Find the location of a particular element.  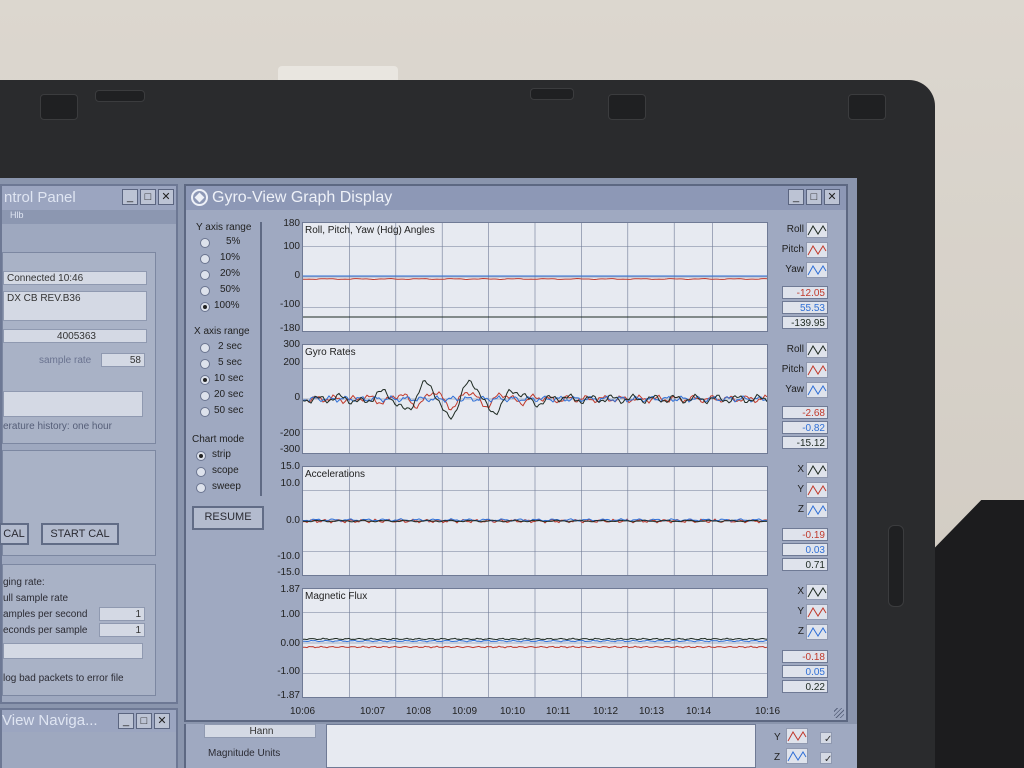

pitch-rate-value: -0.82 is located at coordinates (805, 427).